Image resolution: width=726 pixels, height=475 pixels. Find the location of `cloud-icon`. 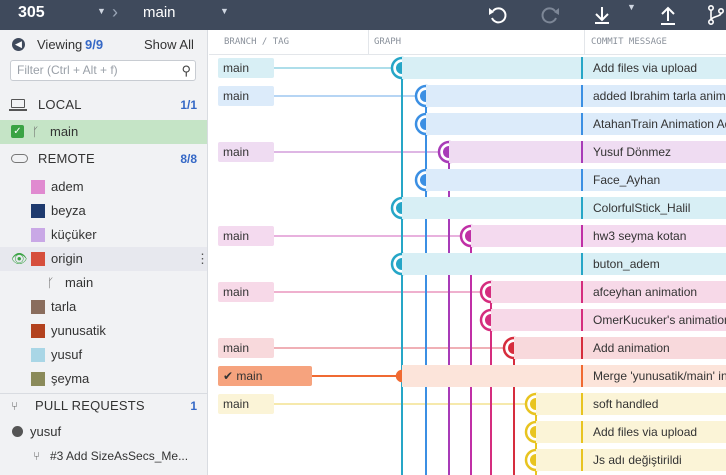

cloud-icon is located at coordinates (19, 158).